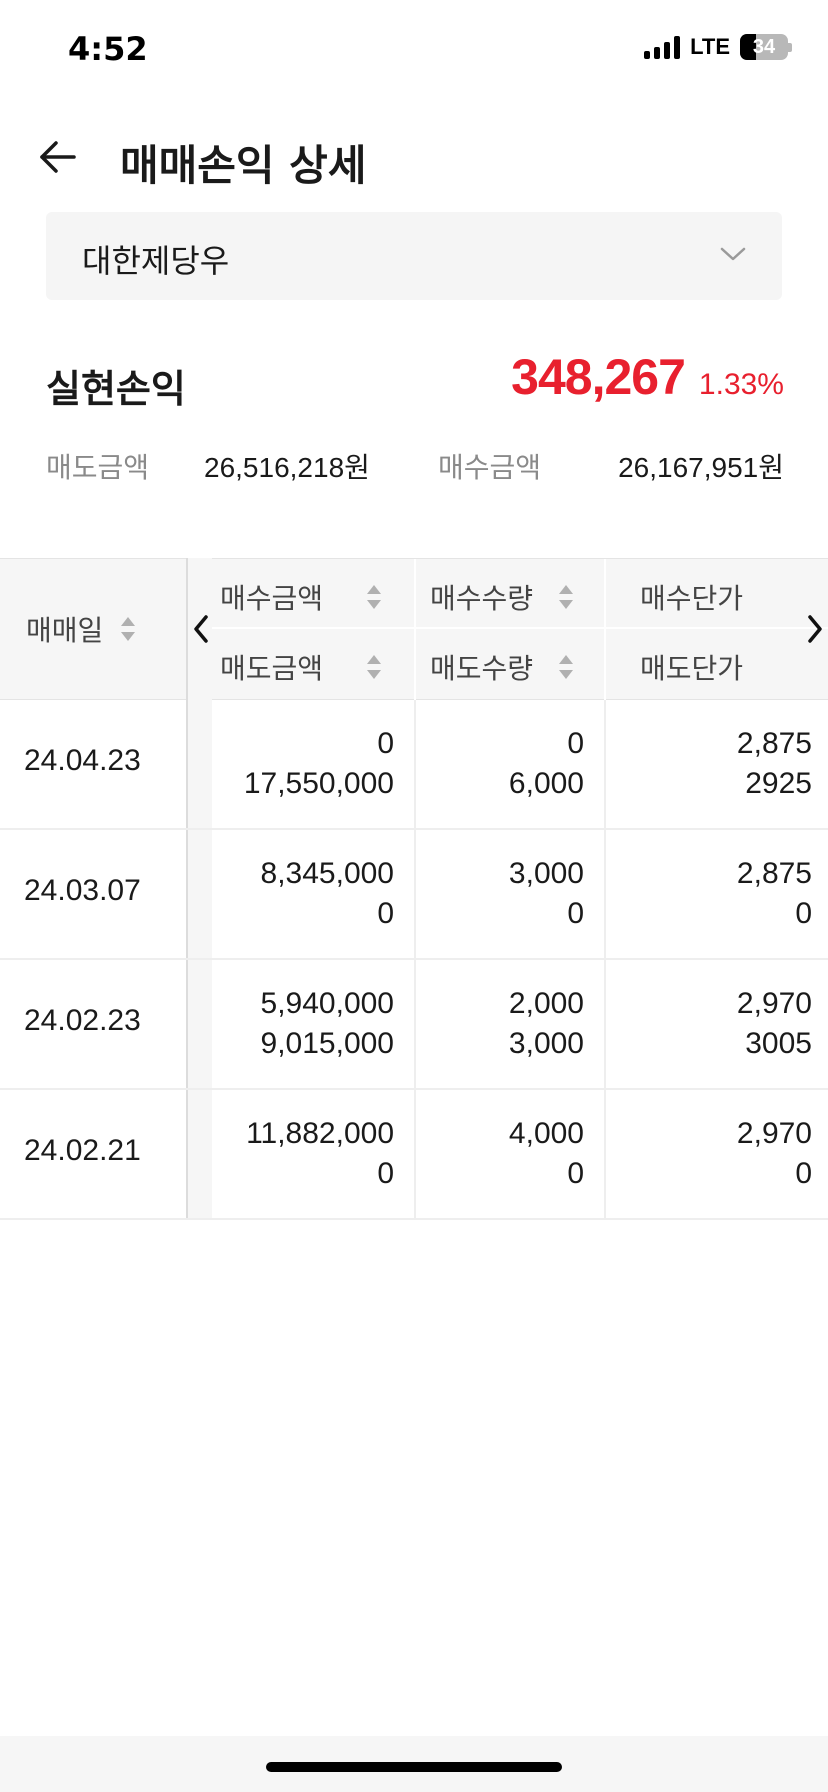 This screenshot has height=1792, width=828. Describe the element at coordinates (385, 743) in the screenshot. I see `buy-amount: 0` at that location.